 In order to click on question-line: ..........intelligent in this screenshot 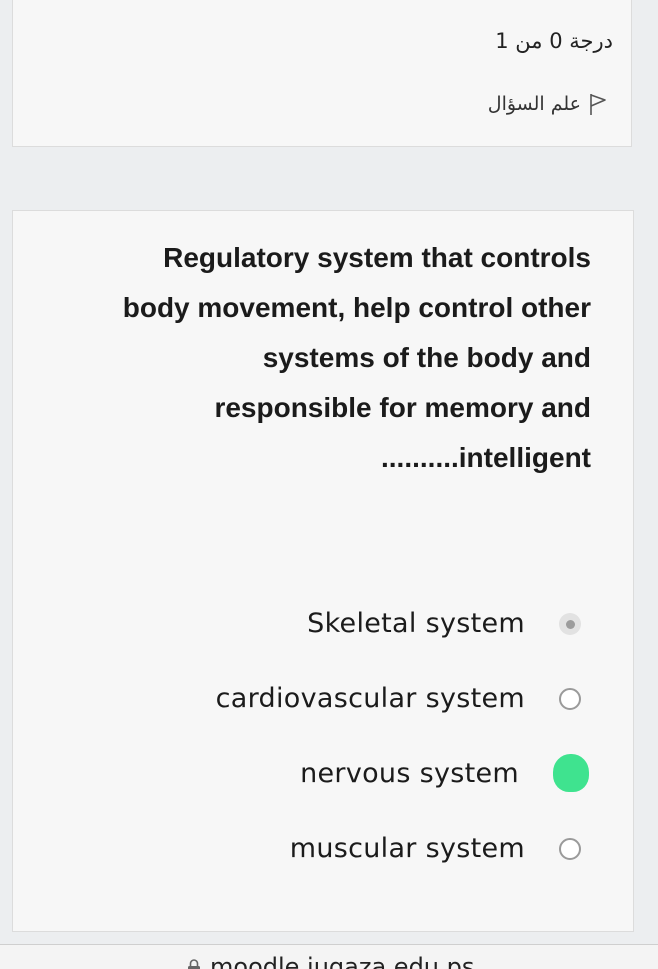, I will do `click(485, 457)`.